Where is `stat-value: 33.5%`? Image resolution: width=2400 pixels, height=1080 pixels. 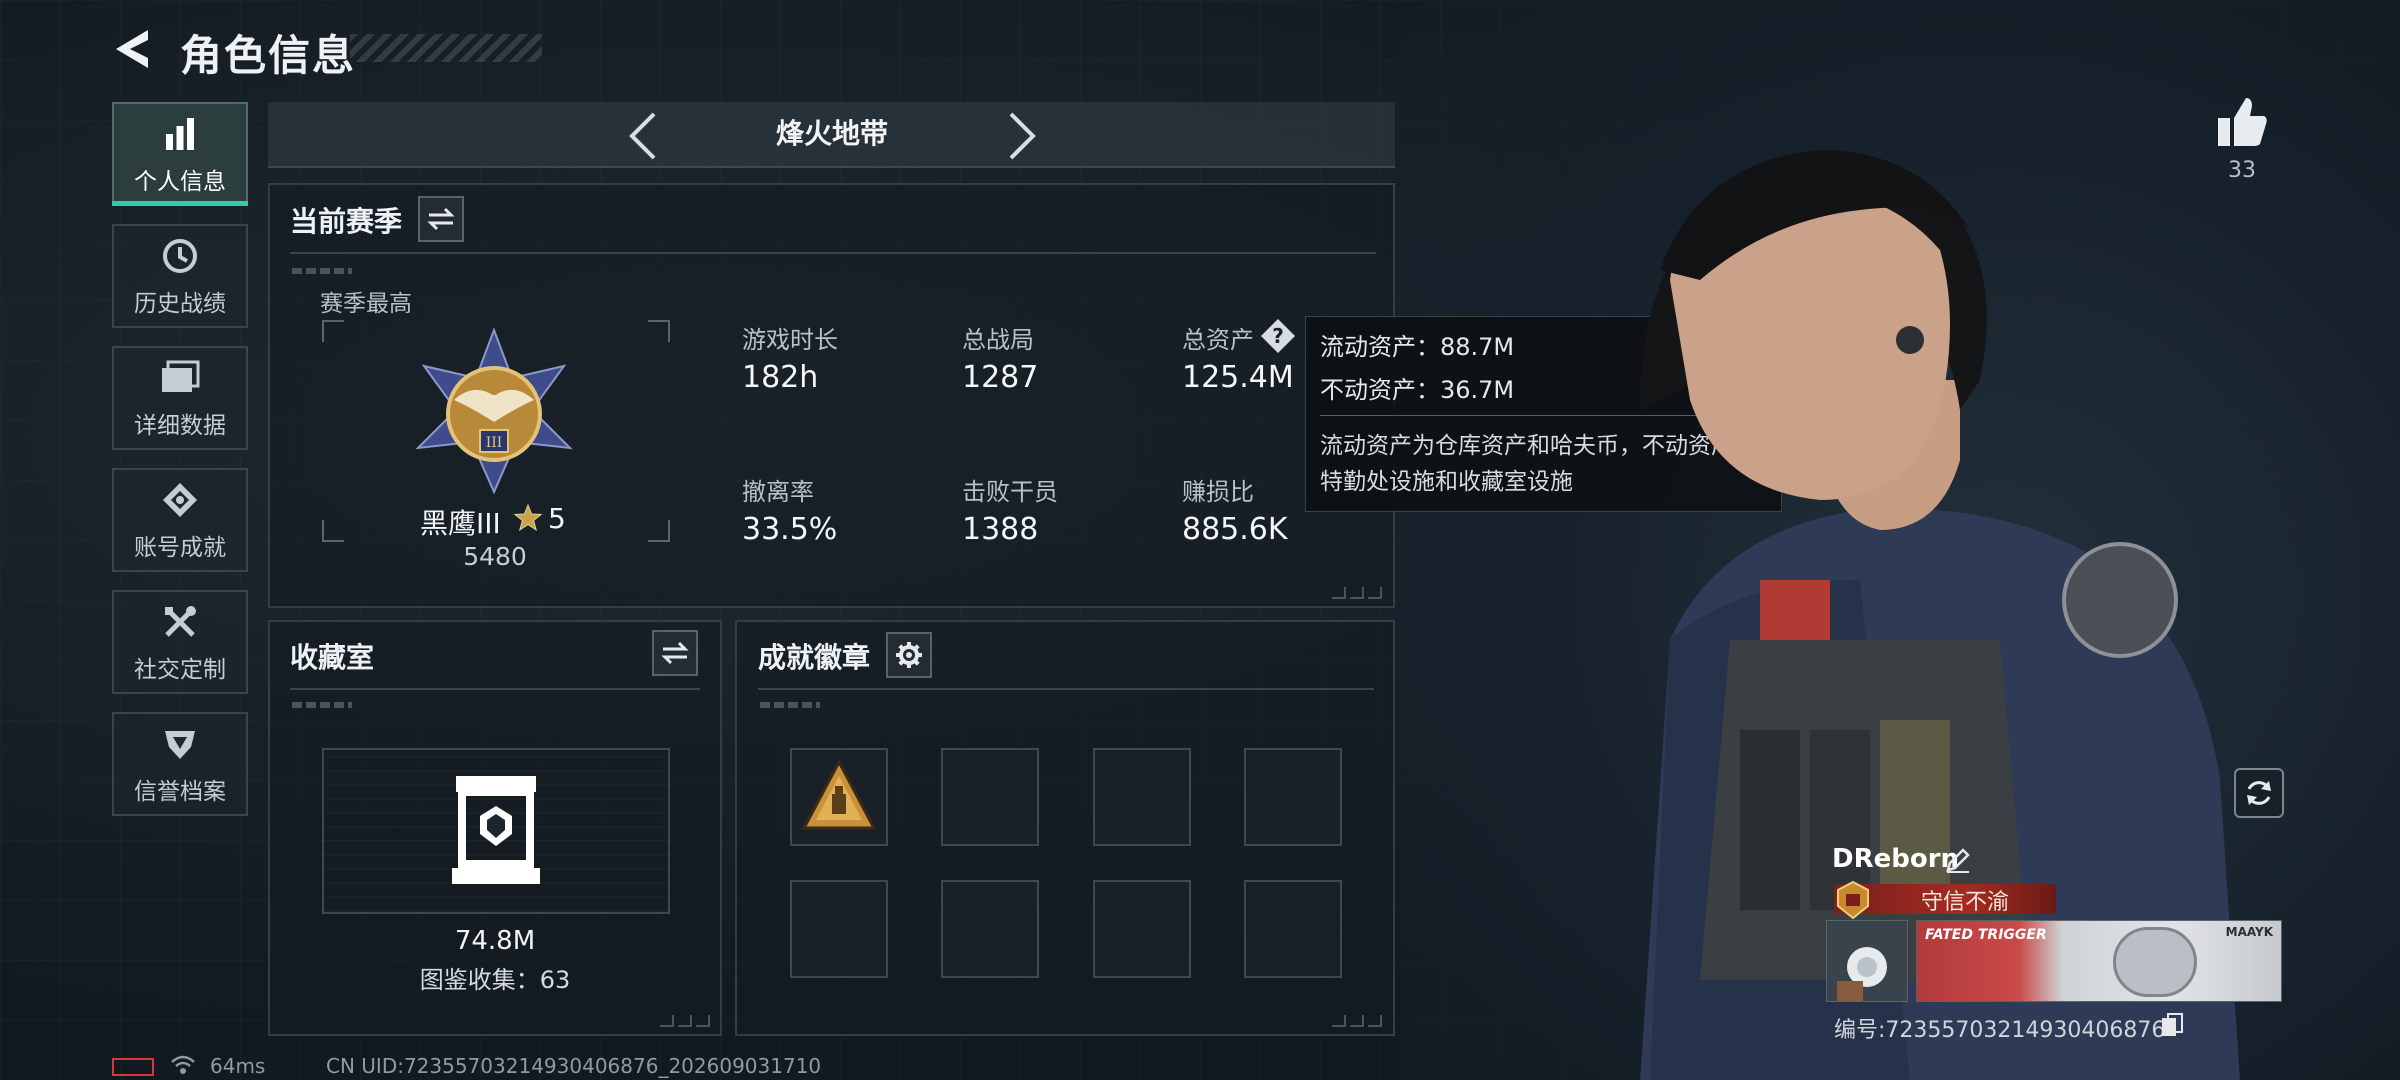
stat-value: 33.5% is located at coordinates (790, 529).